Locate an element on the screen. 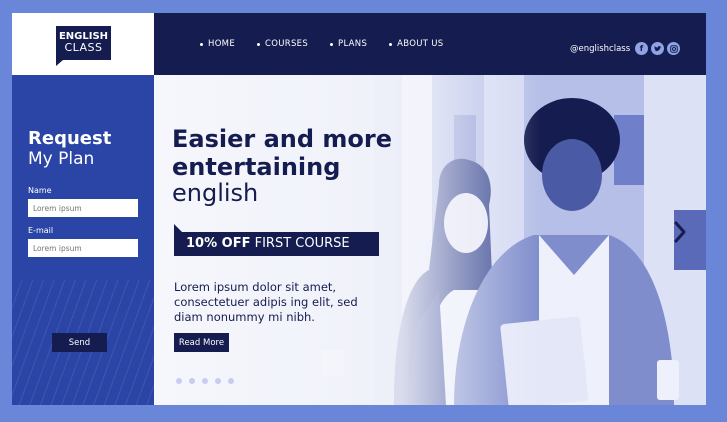 This screenshot has width=727, height=422. email-field is located at coordinates (83, 248).